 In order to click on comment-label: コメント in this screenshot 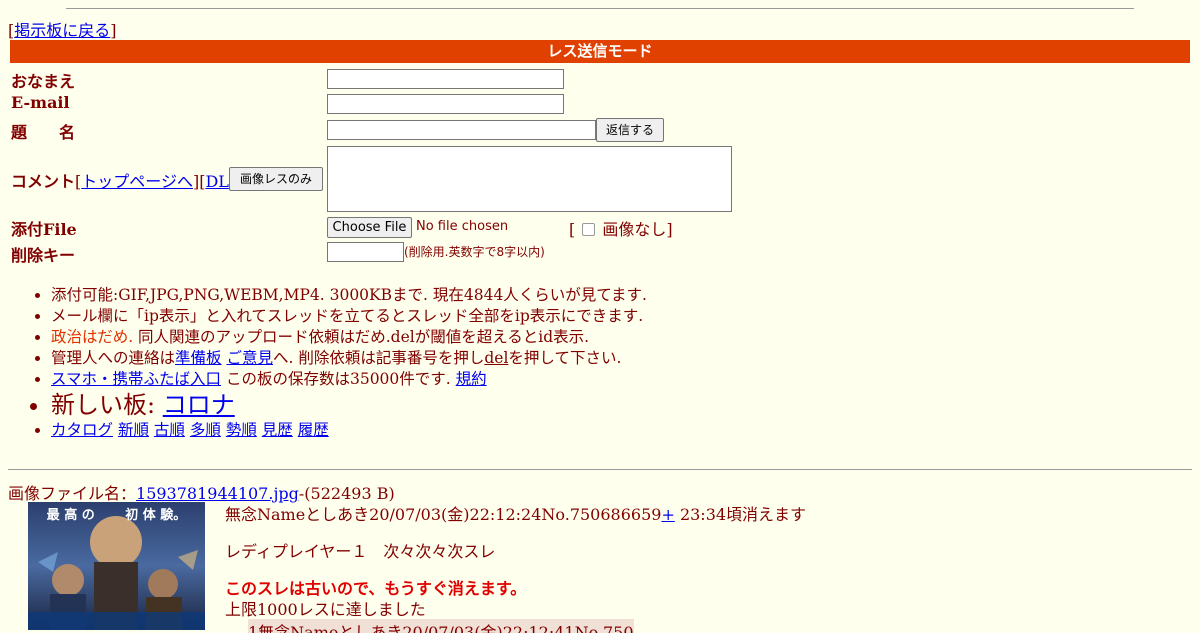, I will do `click(43, 181)`.